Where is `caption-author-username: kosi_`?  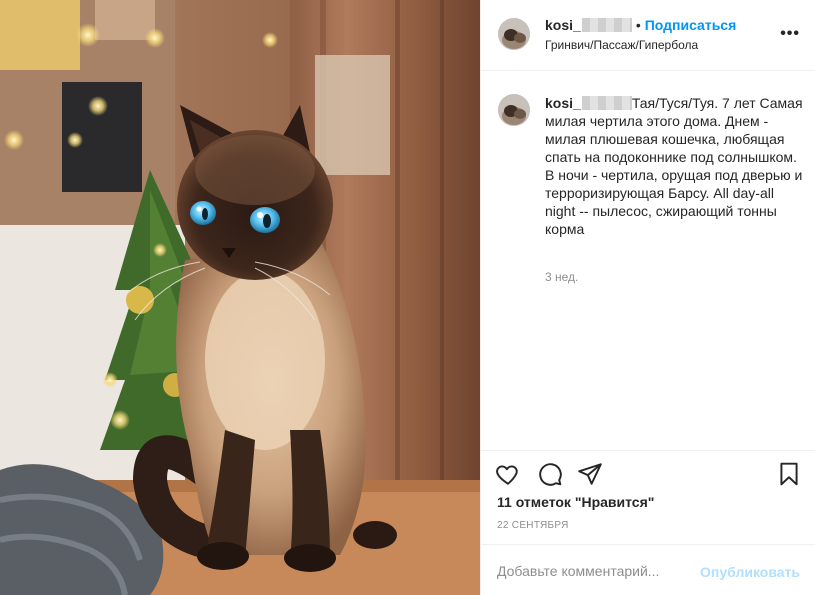 caption-author-username: kosi_ is located at coordinates (563, 103).